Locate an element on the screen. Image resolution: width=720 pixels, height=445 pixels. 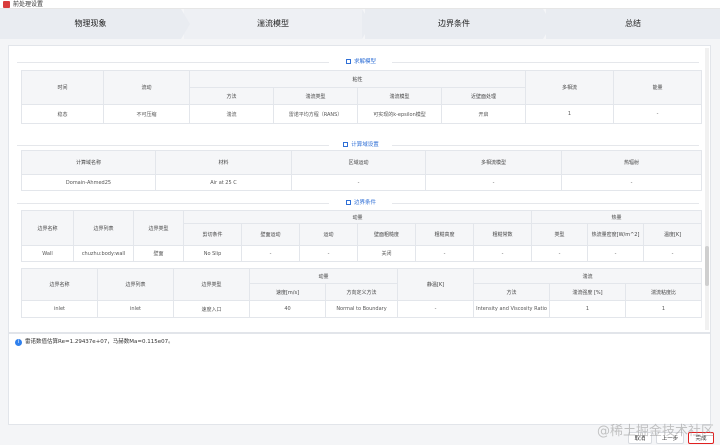
step-summary: 总结 is located at coordinates (633, 24).